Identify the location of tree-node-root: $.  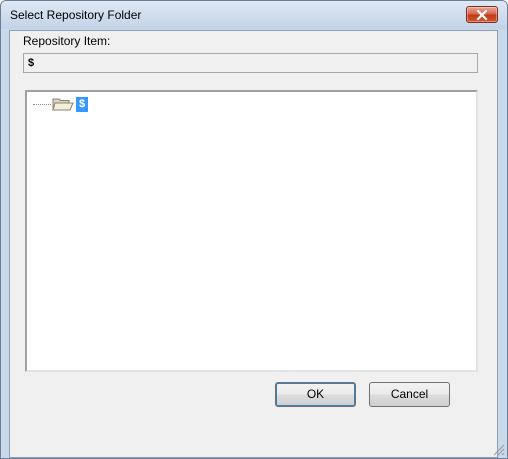
(61, 104).